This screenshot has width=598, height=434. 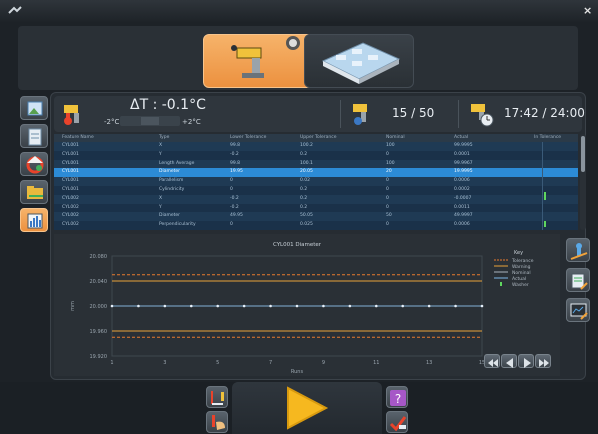 I want to click on double-chevron-right-icon, so click(x=544, y=363).